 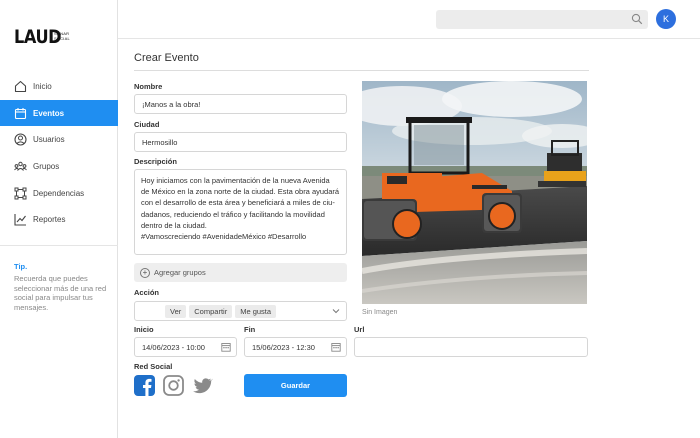 I want to click on sidebar-item-label: Dependencias, so click(x=59, y=193).